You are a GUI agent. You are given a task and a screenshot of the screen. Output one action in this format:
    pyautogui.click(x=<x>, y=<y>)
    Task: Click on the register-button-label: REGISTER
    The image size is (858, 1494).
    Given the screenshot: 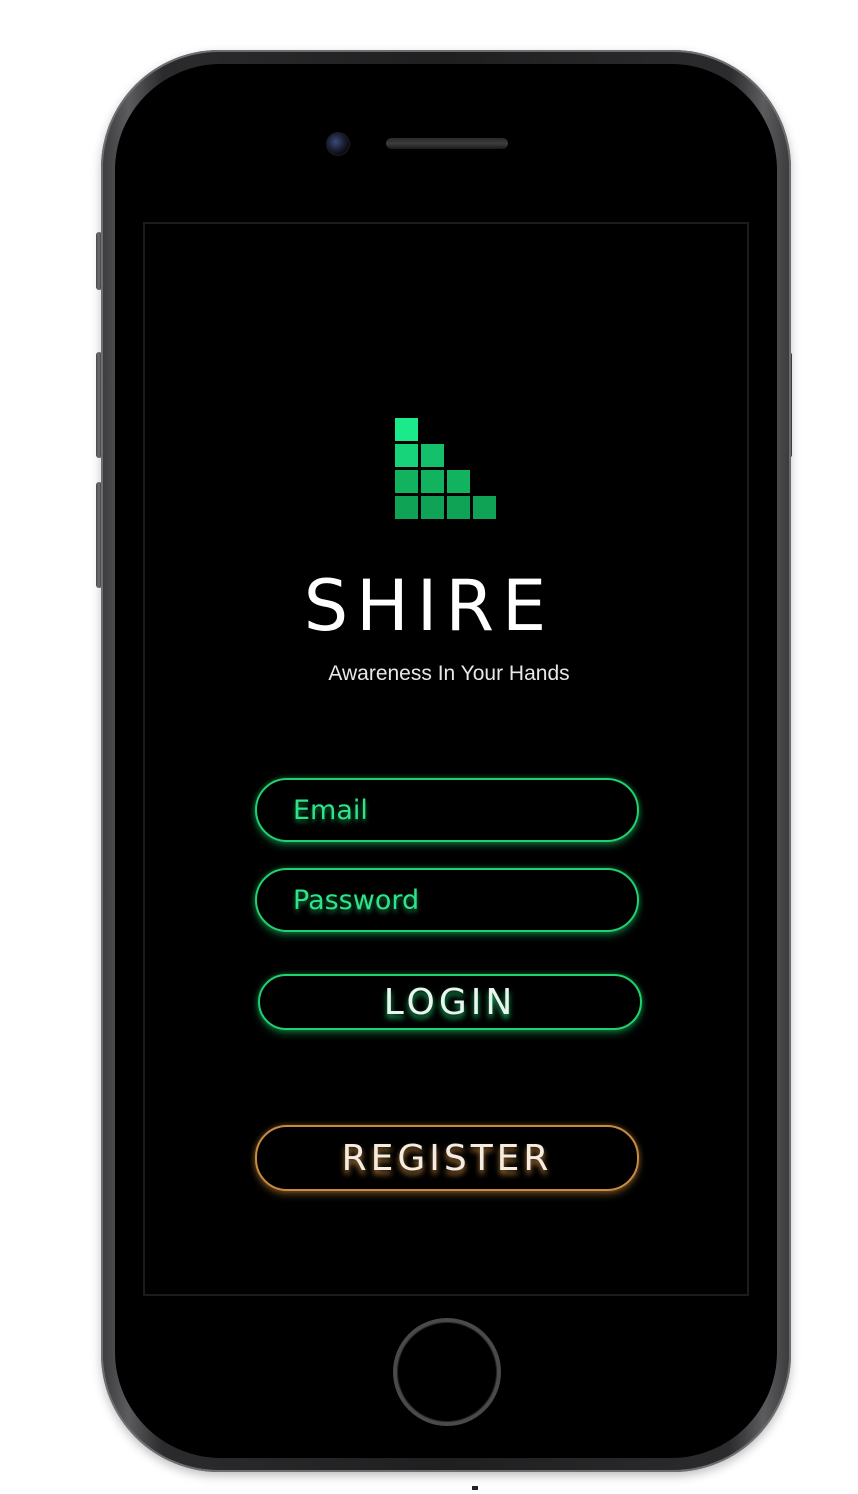 What is the action you would take?
    pyautogui.click(x=447, y=1158)
    